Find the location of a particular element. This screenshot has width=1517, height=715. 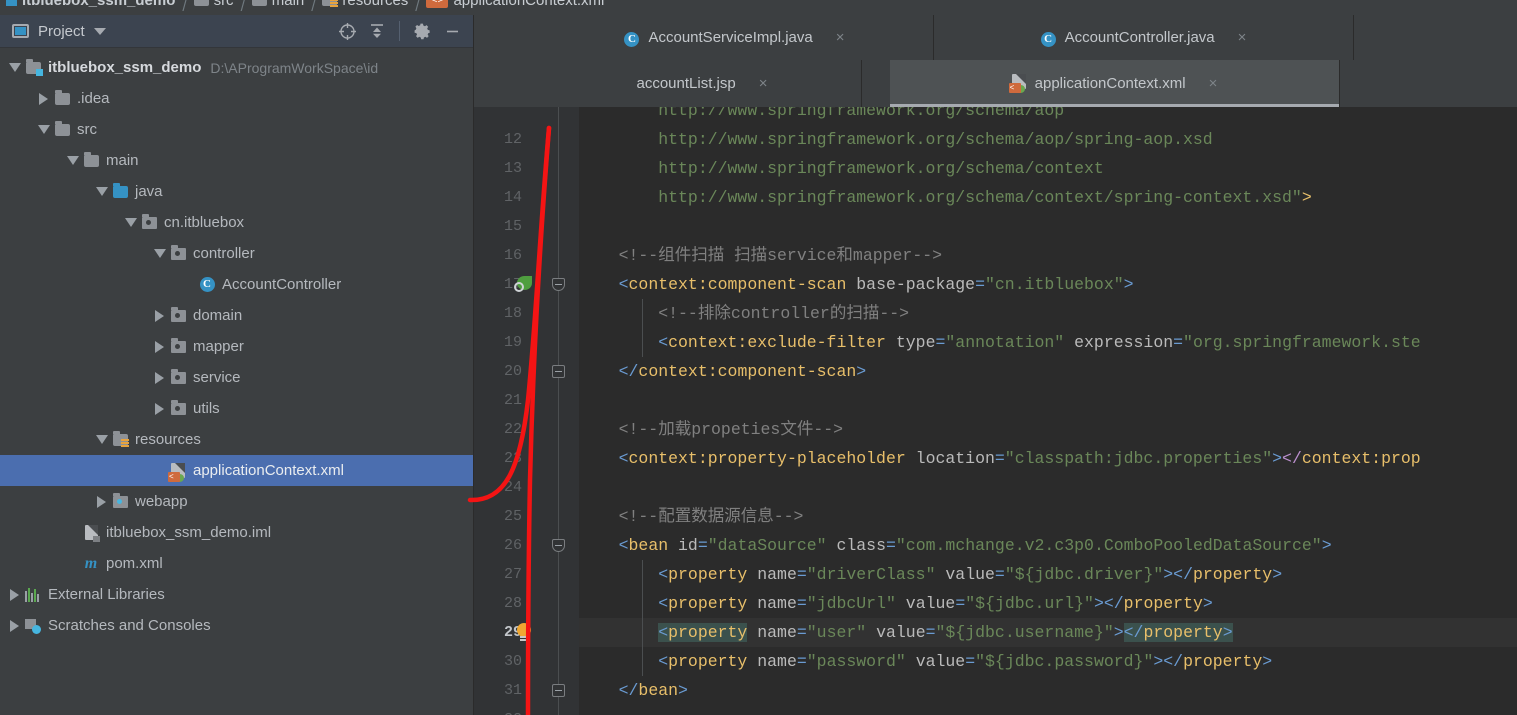

tree-item-applicationcontext-xml: applicationContext.xml is located at coordinates (236, 470).